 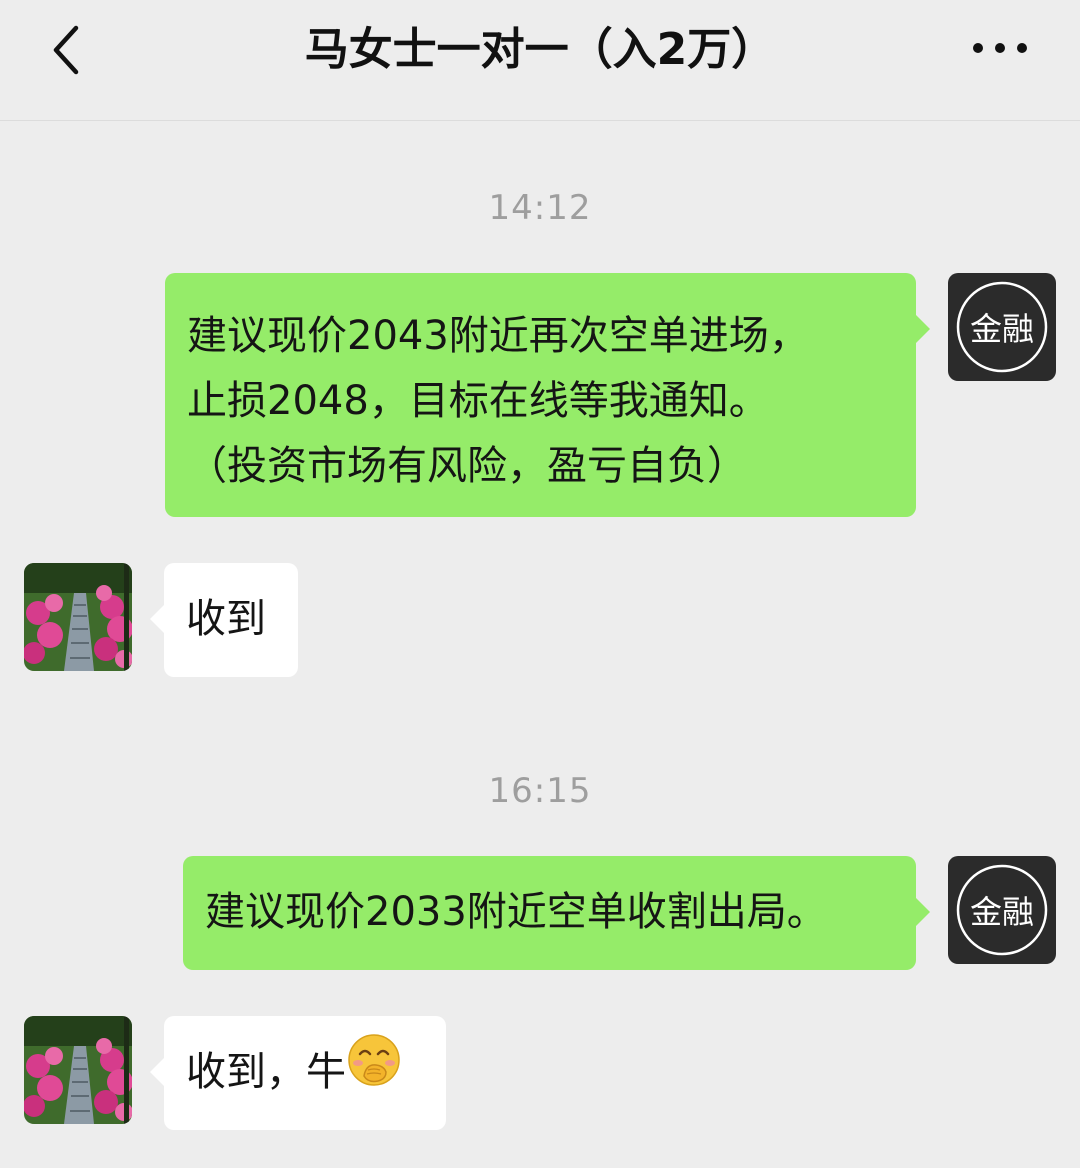 I want to click on more-dots-icon, so click(x=1000, y=48).